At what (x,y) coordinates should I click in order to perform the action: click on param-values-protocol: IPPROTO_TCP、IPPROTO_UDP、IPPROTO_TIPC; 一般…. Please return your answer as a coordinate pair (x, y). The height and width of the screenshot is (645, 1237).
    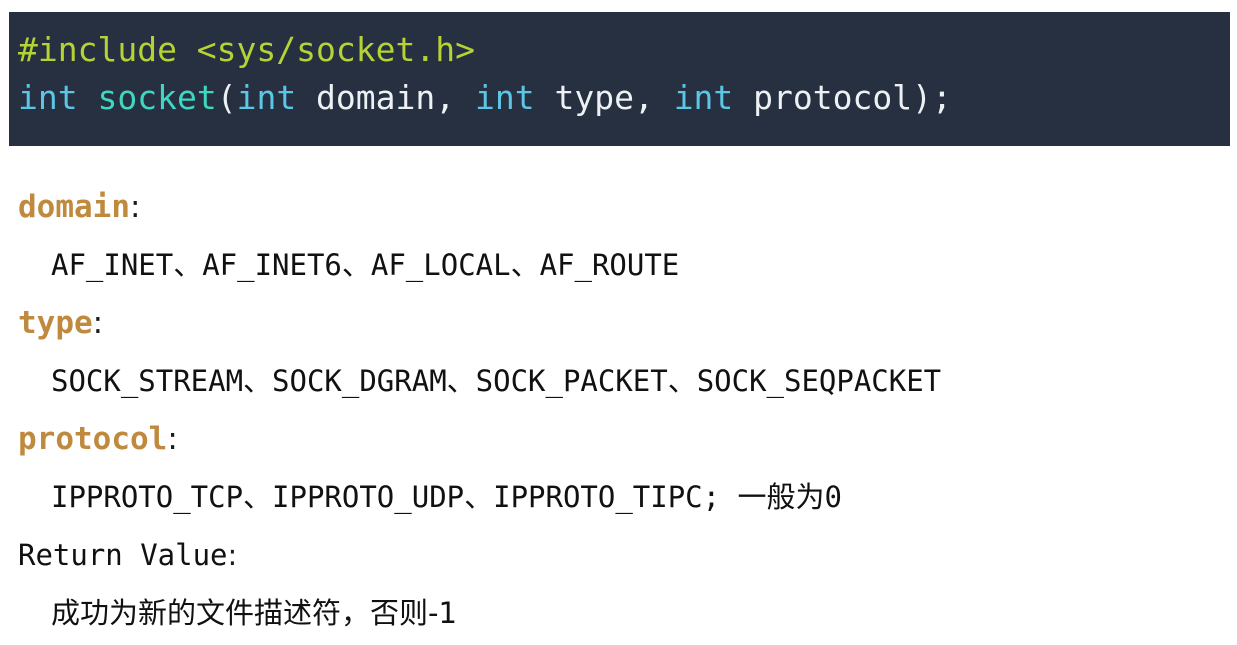
    Looking at the image, I should click on (447, 497).